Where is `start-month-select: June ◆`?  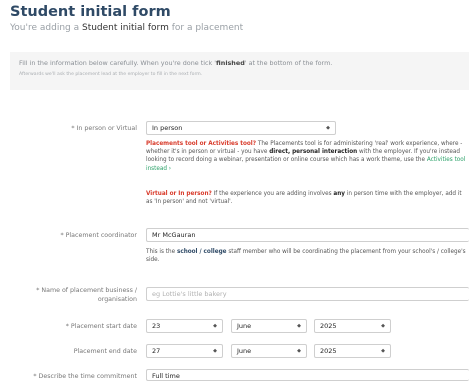
start-month-select: June ◆ is located at coordinates (269, 326).